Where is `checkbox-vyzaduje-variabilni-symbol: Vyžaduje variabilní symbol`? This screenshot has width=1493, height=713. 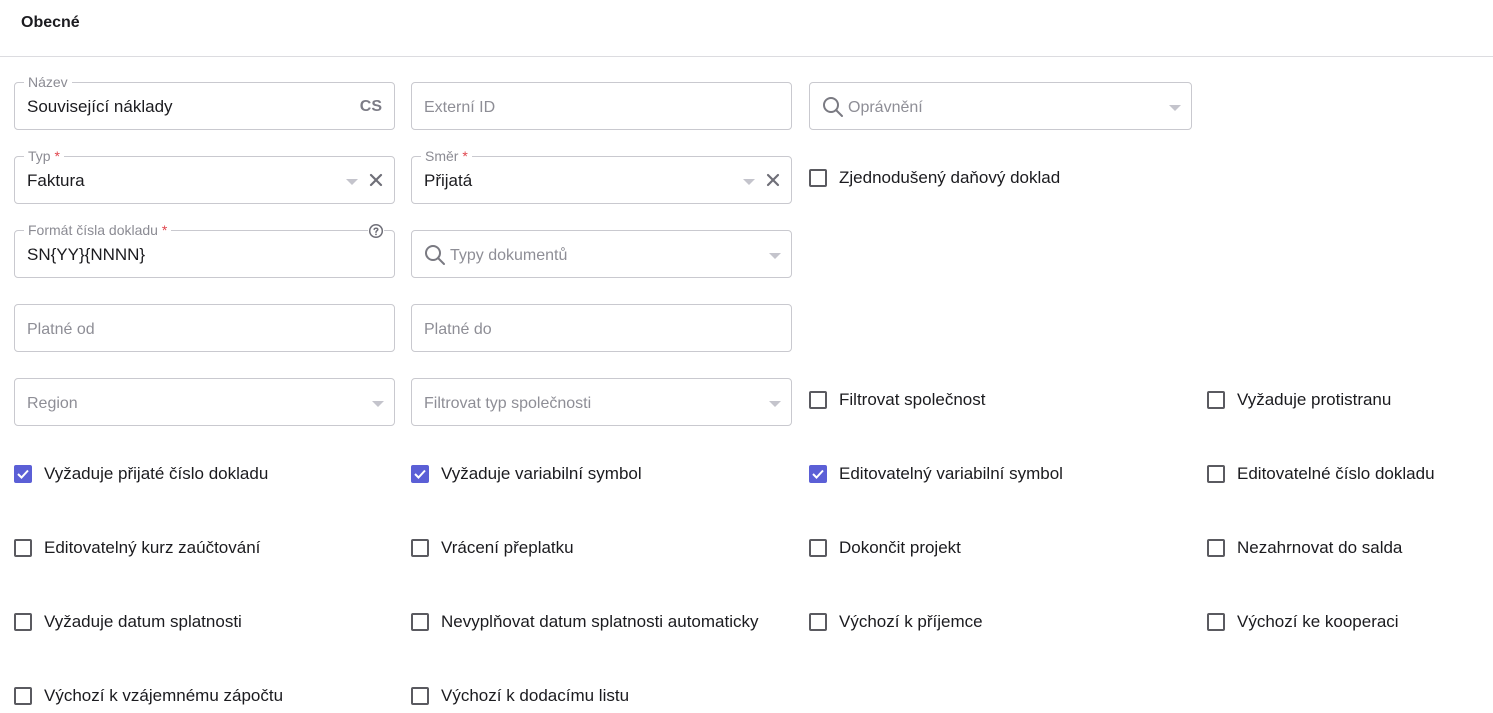
checkbox-vyzaduje-variabilni-symbol: Vyžaduje variabilní symbol is located at coordinates (526, 474).